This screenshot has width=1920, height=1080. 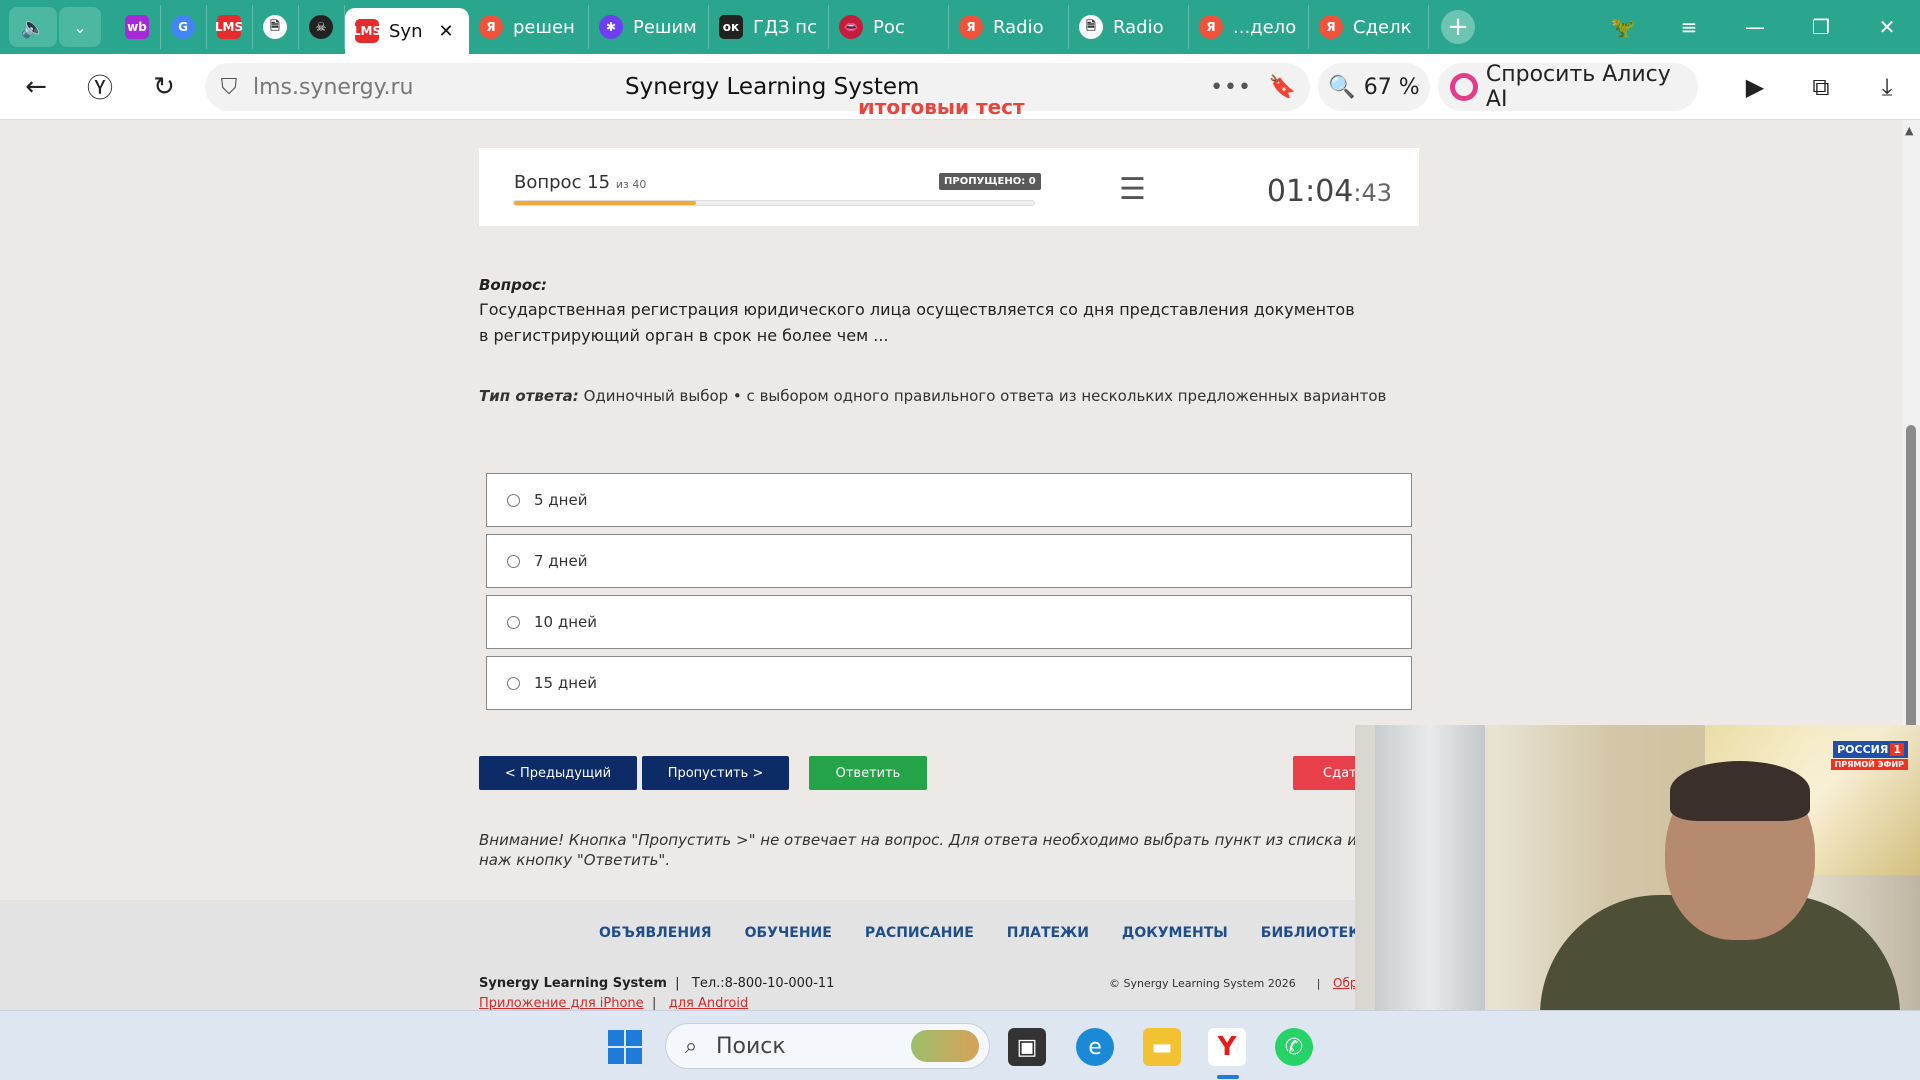 What do you see at coordinates (715, 773) in the screenshot?
I see `skip-button: Пропустить >` at bounding box center [715, 773].